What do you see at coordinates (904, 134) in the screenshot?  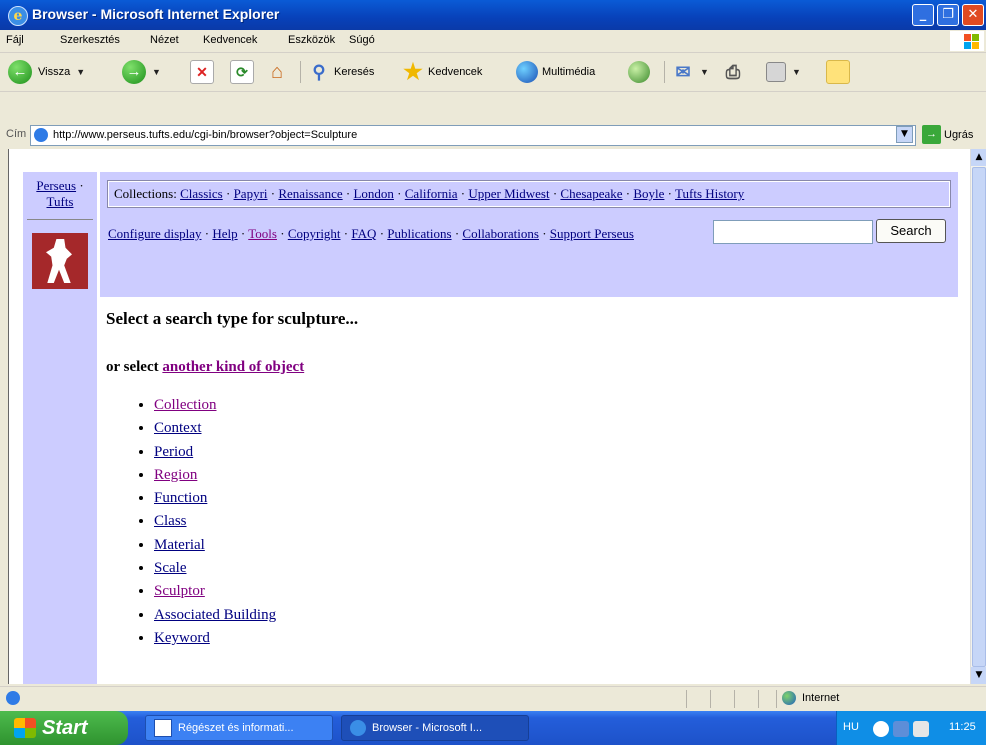 I see `address-dropdown-button: ▼` at bounding box center [904, 134].